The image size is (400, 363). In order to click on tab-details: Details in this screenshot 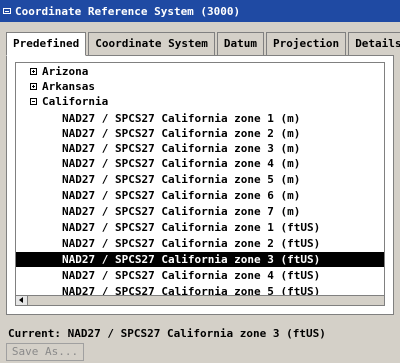, I will do `click(374, 44)`.